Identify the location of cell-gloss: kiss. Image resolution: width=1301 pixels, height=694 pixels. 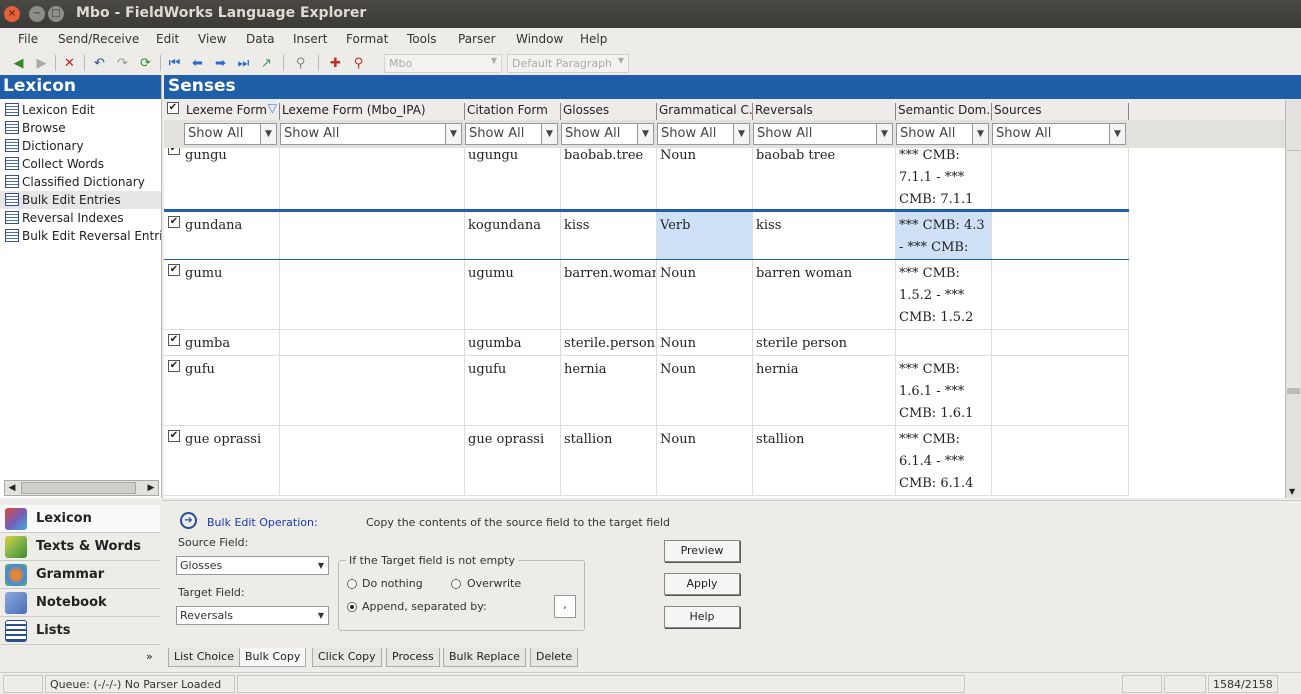
(609, 235).